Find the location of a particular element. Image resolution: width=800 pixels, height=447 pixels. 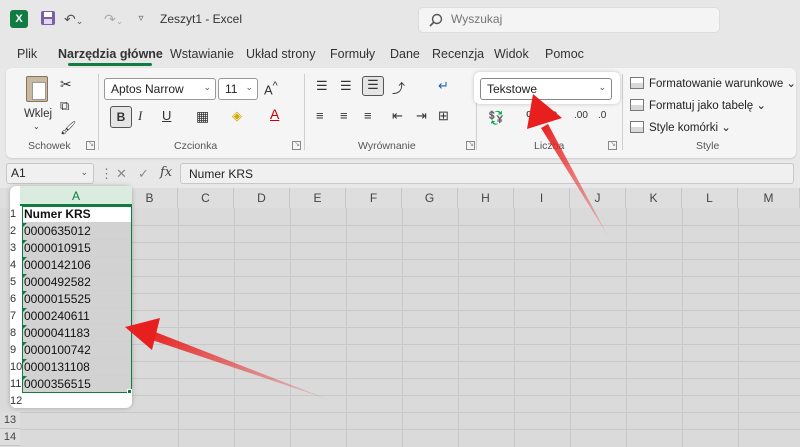

increase-font-icon: A^ is located at coordinates (271, 88).